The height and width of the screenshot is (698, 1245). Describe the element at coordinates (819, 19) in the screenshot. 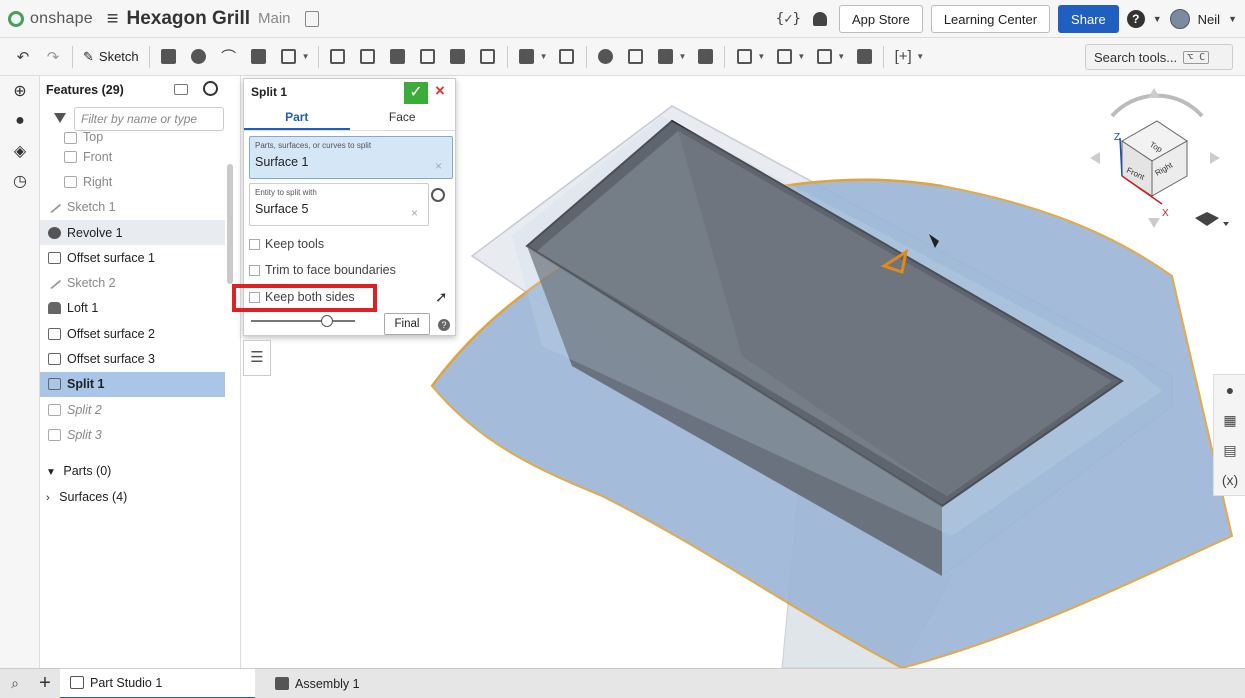

I see `notification-bell-icon` at that location.